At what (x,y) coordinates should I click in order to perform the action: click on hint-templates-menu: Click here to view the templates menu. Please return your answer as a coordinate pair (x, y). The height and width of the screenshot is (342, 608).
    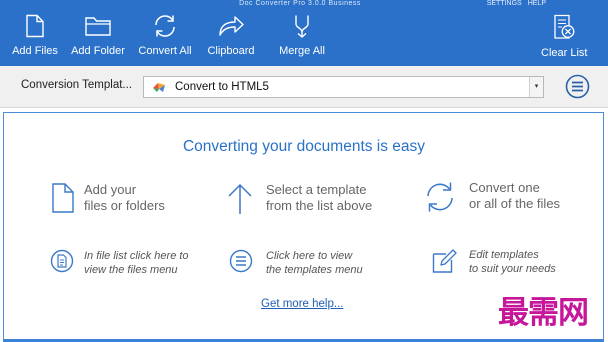
    Looking at the image, I should click on (296, 263).